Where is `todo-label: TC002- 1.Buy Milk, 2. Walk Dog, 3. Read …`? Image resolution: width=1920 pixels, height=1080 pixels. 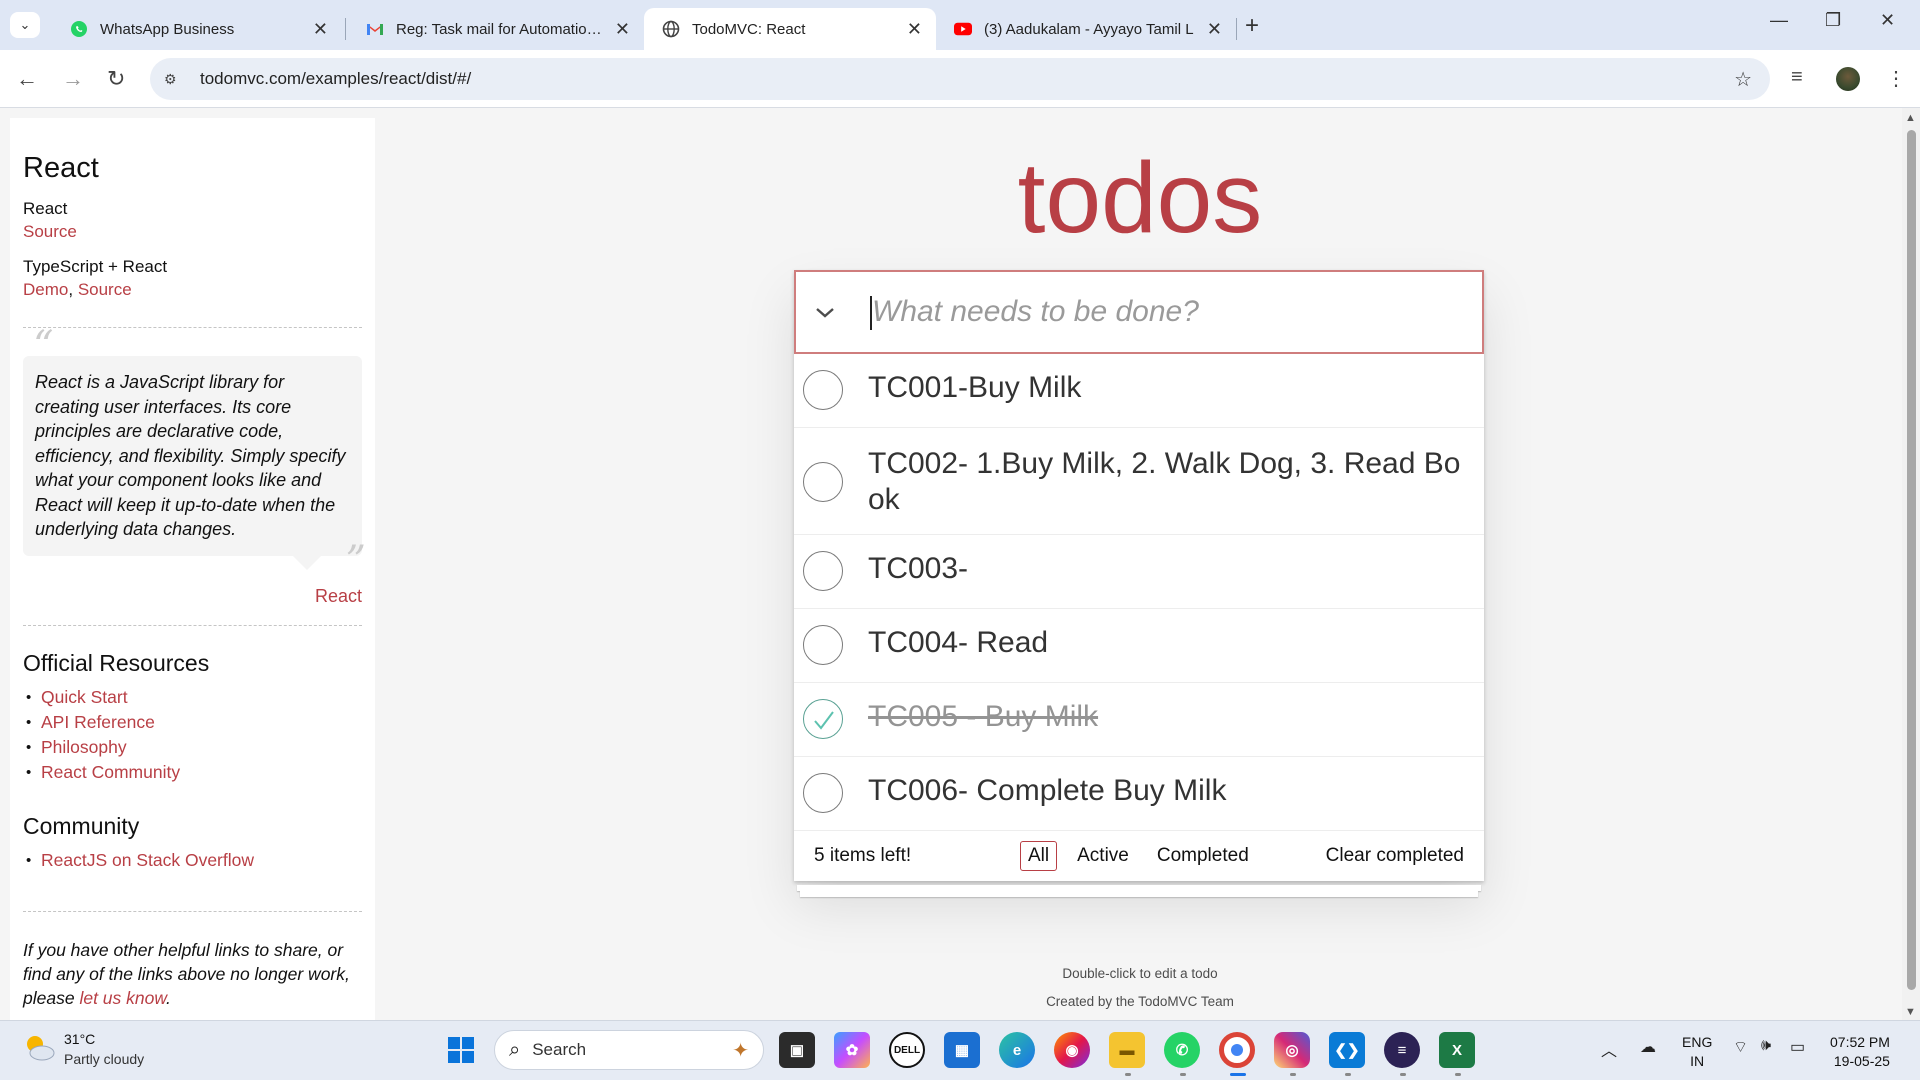
todo-label: TC002- 1.Buy Milk, 2. Walk Dog, 3. Read … is located at coordinates (1176, 481).